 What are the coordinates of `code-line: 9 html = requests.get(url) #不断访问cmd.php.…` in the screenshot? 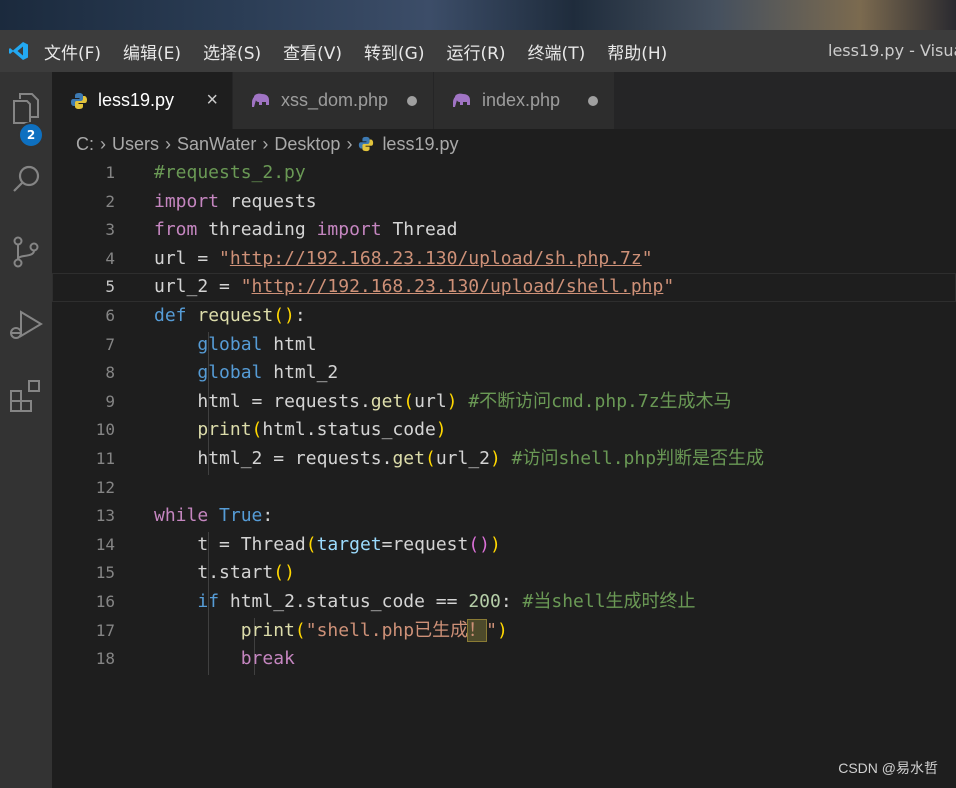 It's located at (504, 402).